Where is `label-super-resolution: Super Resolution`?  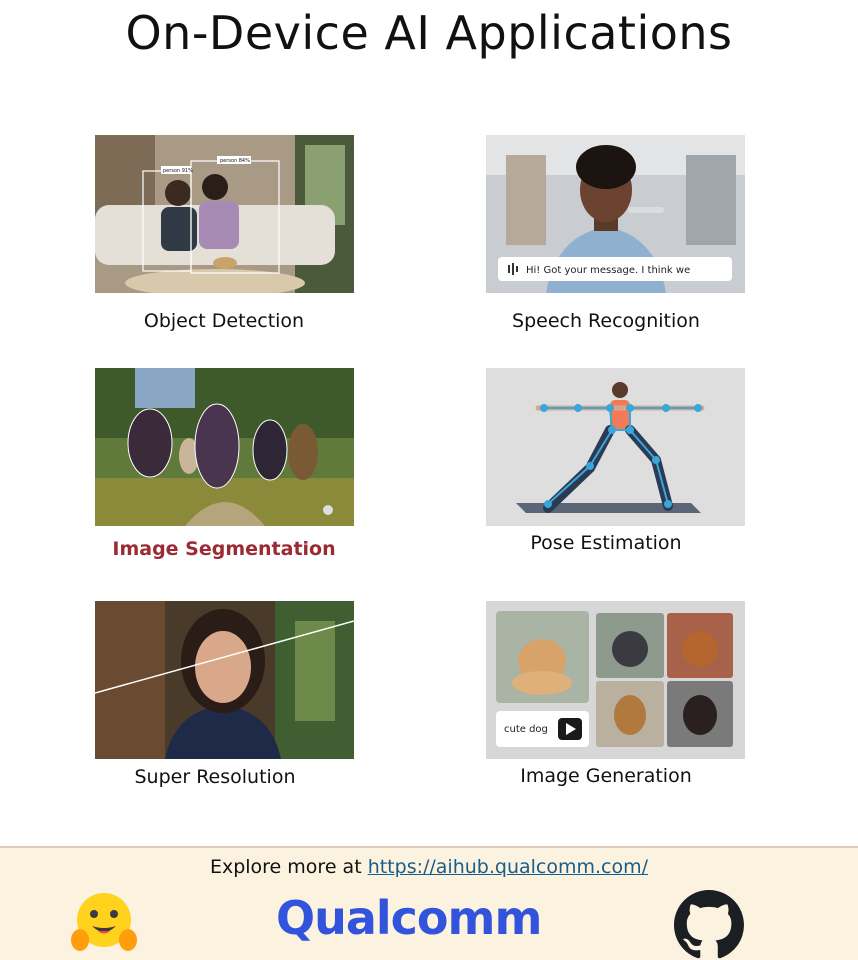 label-super-resolution: Super Resolution is located at coordinates (215, 777).